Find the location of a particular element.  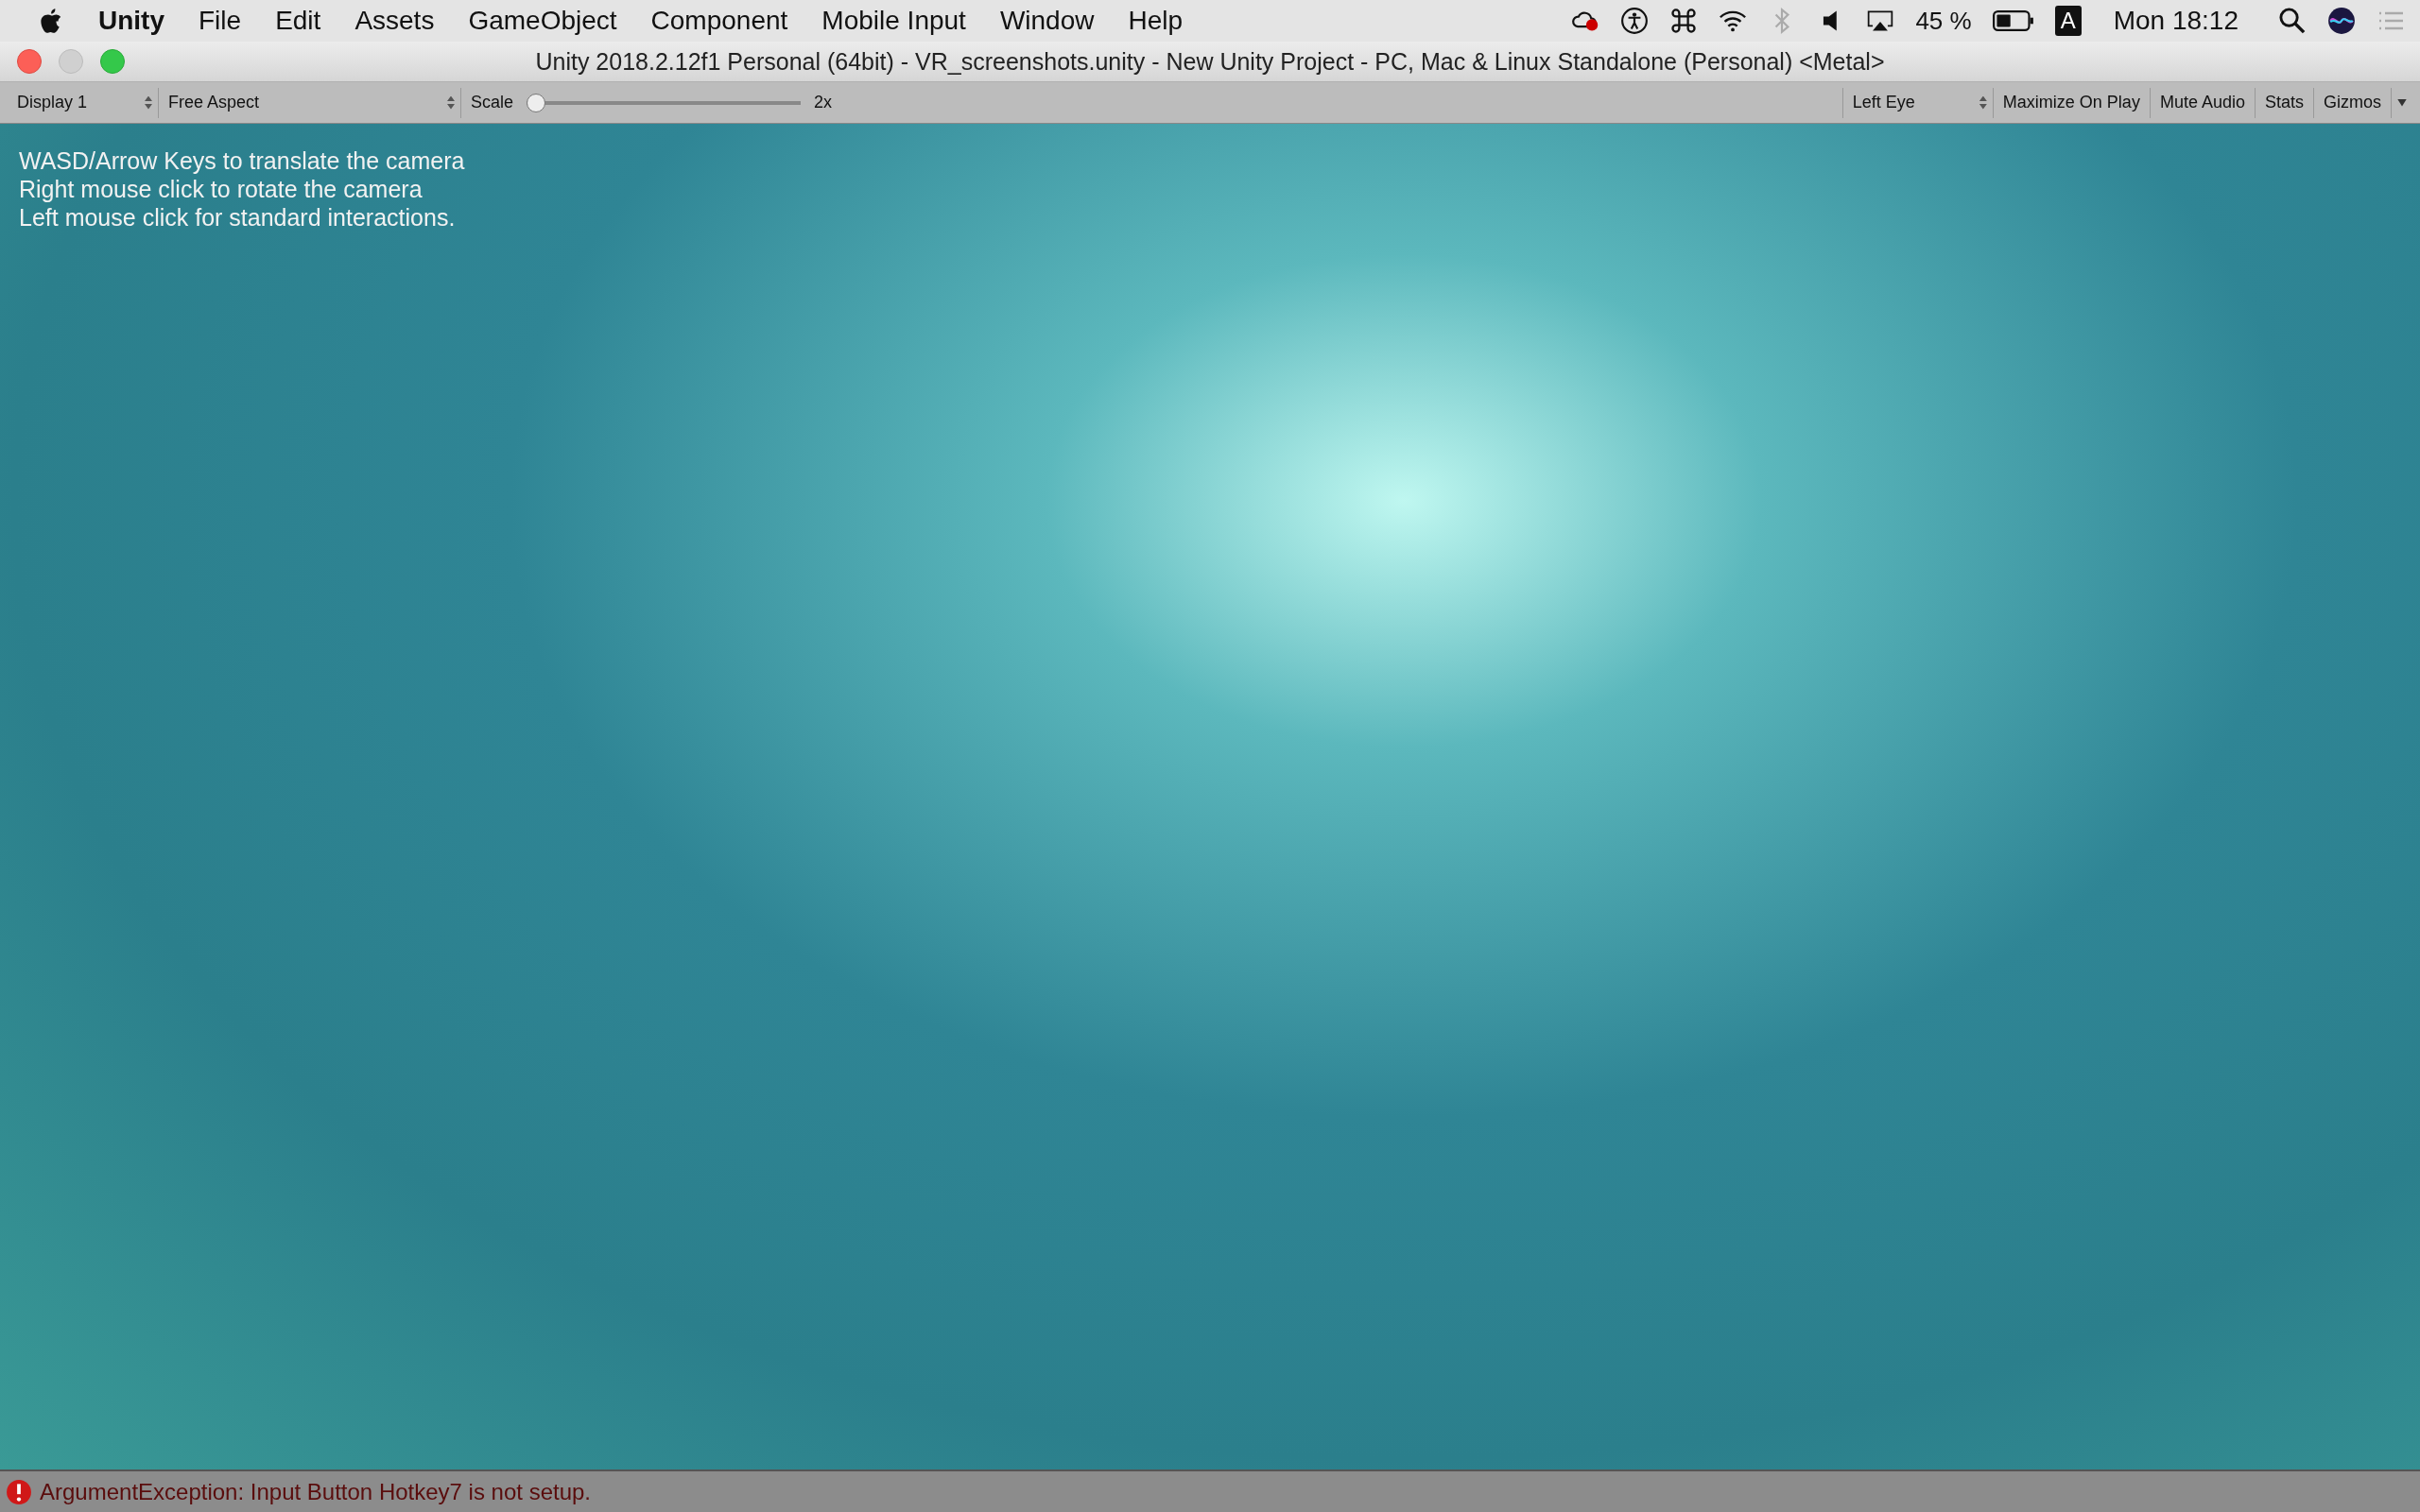

instruction-text: Left mouse click for standard interactions. is located at coordinates (237, 217).